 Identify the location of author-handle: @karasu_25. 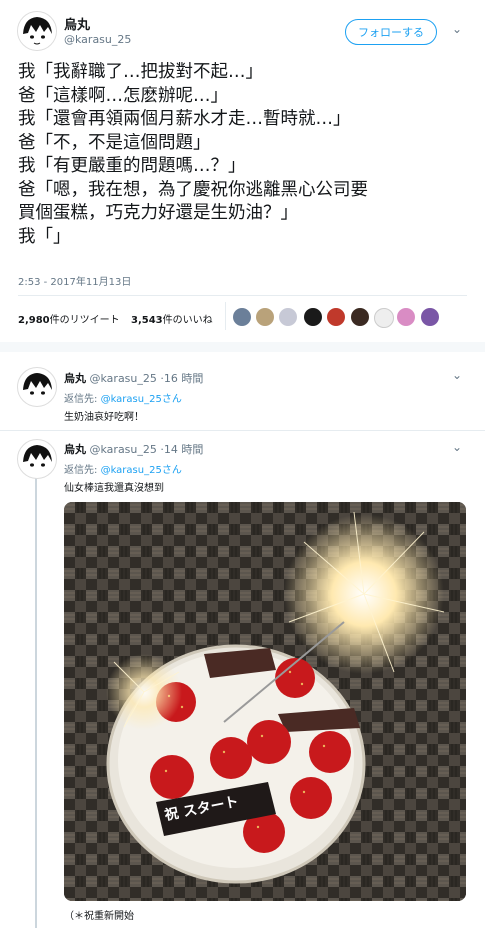
(97, 39).